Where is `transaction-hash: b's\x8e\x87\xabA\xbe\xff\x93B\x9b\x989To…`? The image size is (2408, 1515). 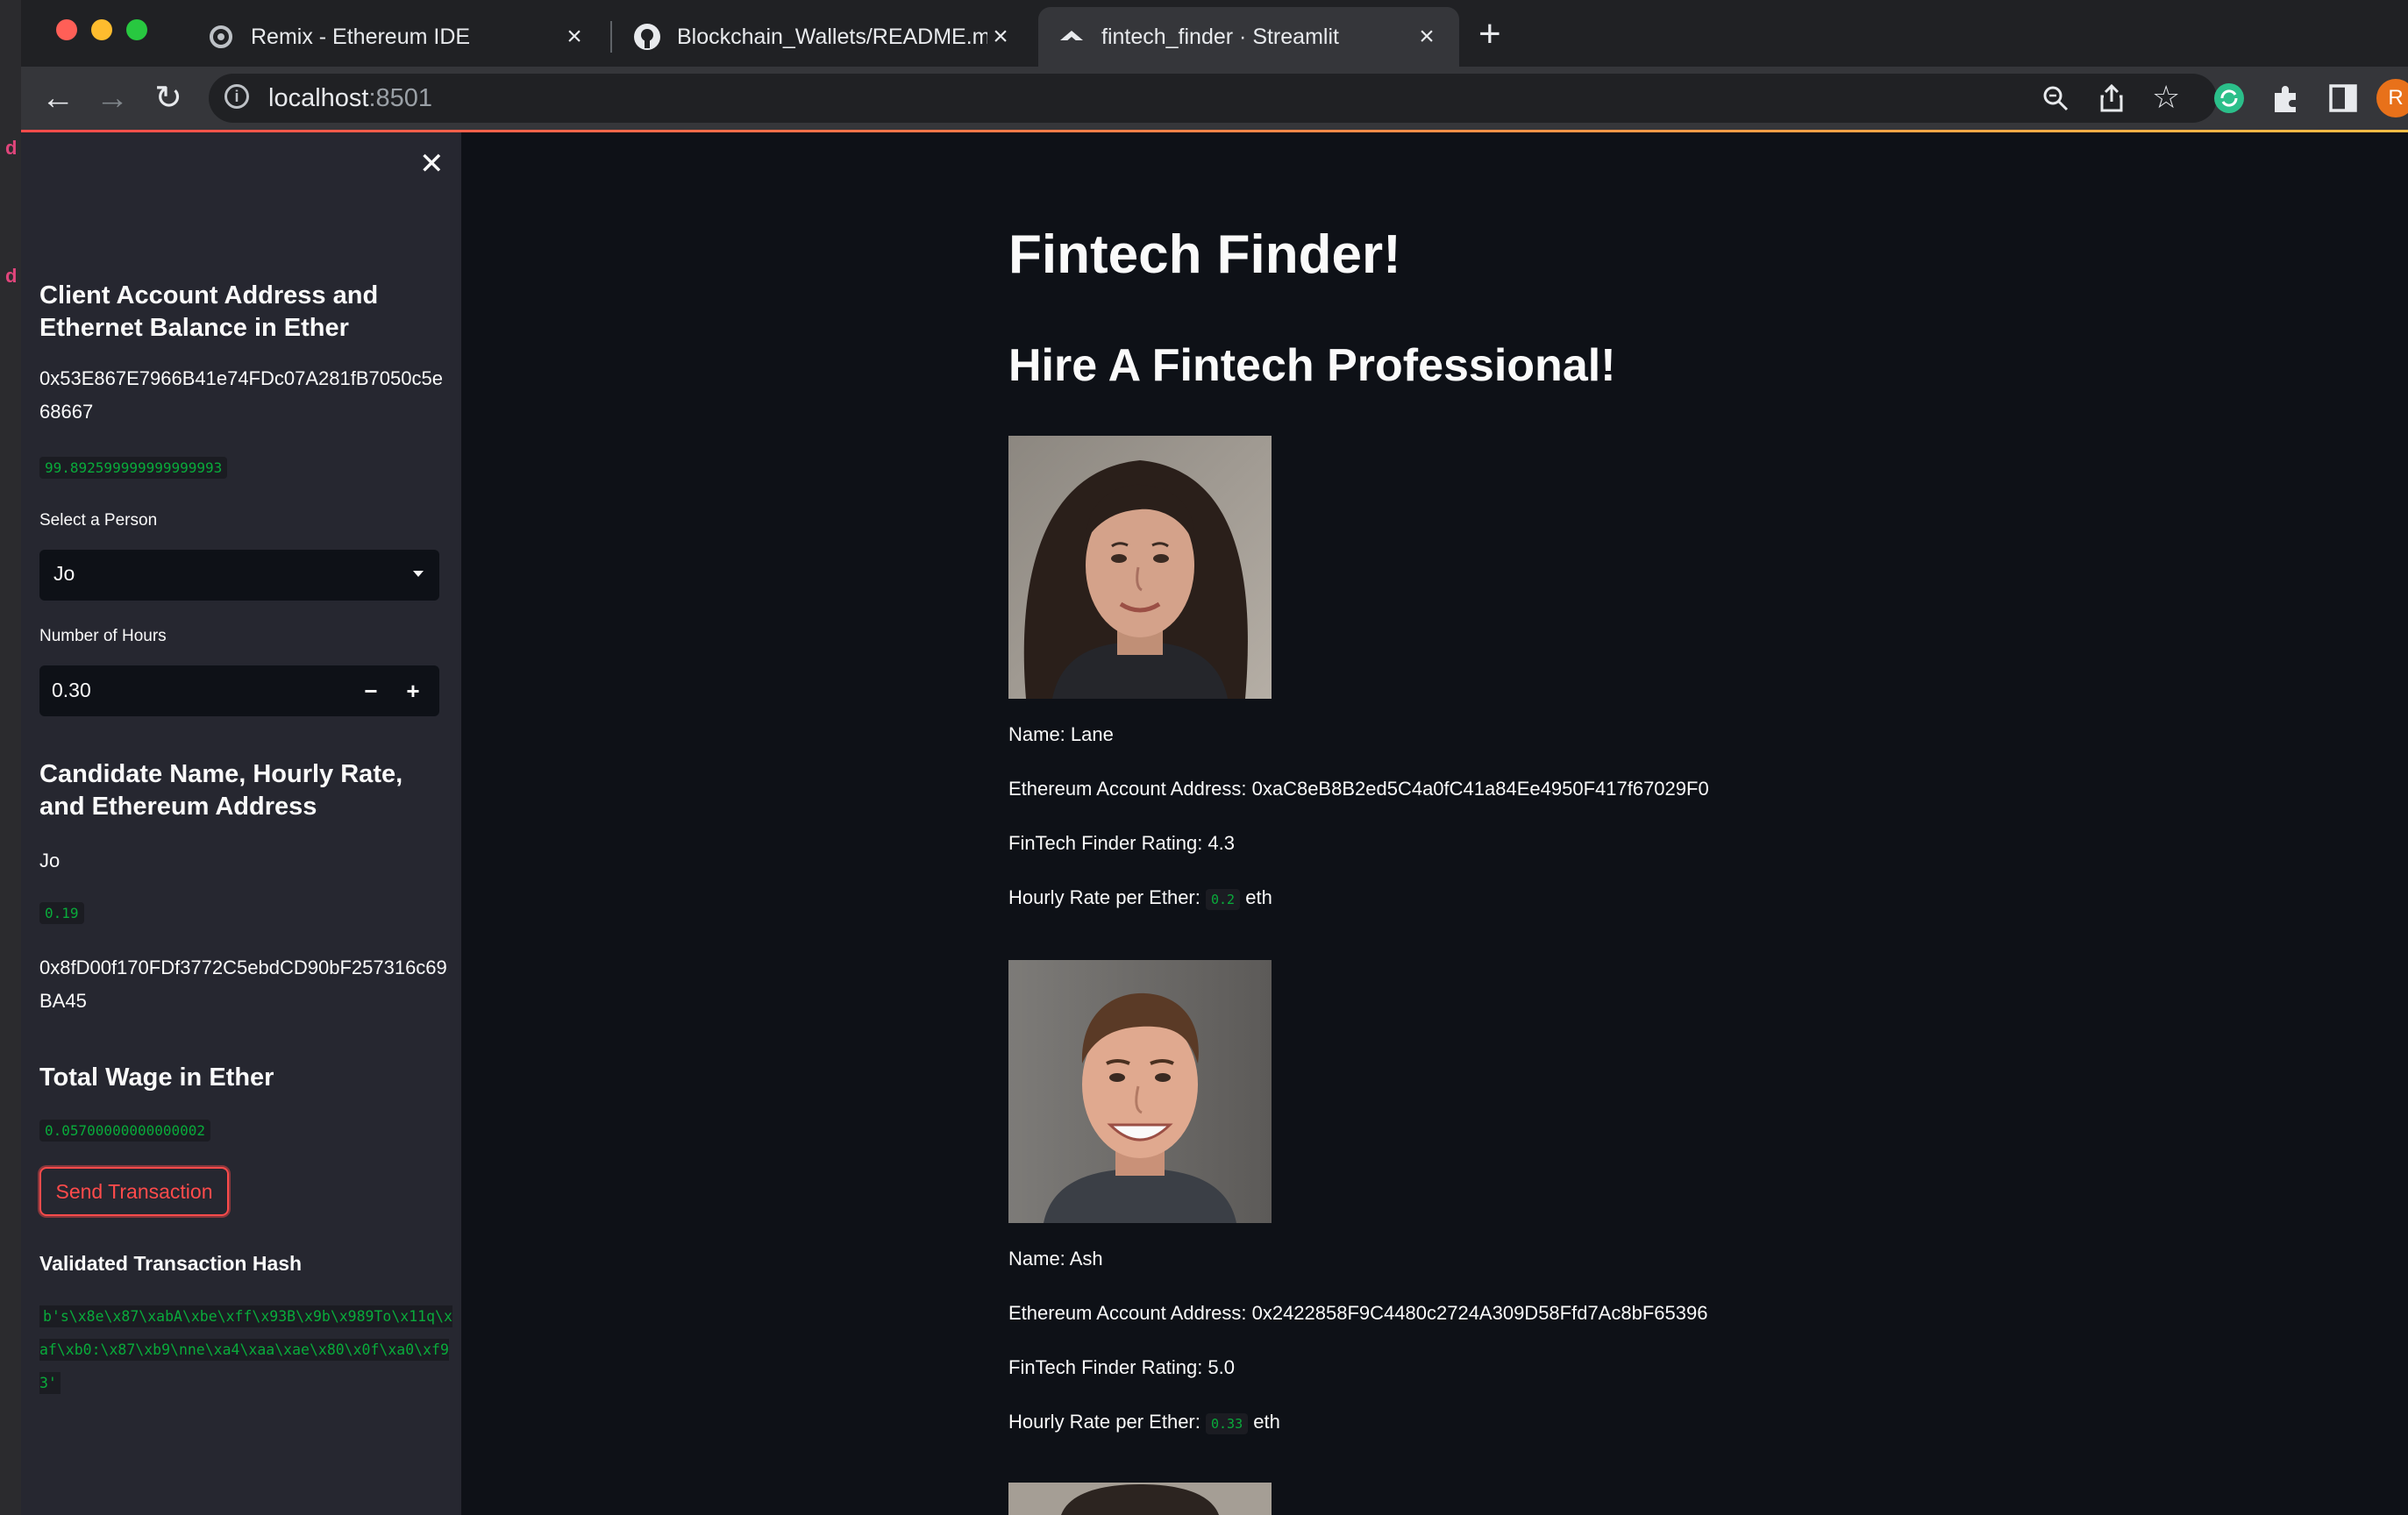 transaction-hash: b's\x8e\x87\xabA\xbe\xff\x93B\x9b\x989To… is located at coordinates (250, 1350).